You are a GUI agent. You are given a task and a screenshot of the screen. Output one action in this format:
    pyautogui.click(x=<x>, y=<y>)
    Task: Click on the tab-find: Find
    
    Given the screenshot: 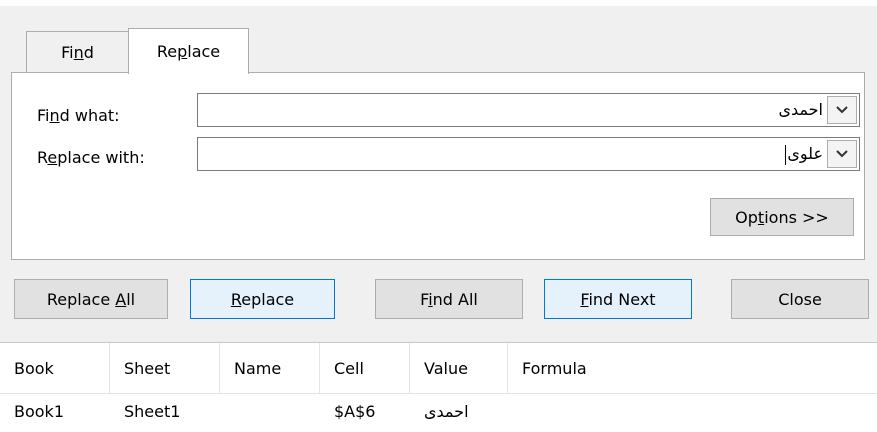 What is the action you would take?
    pyautogui.click(x=77, y=52)
    